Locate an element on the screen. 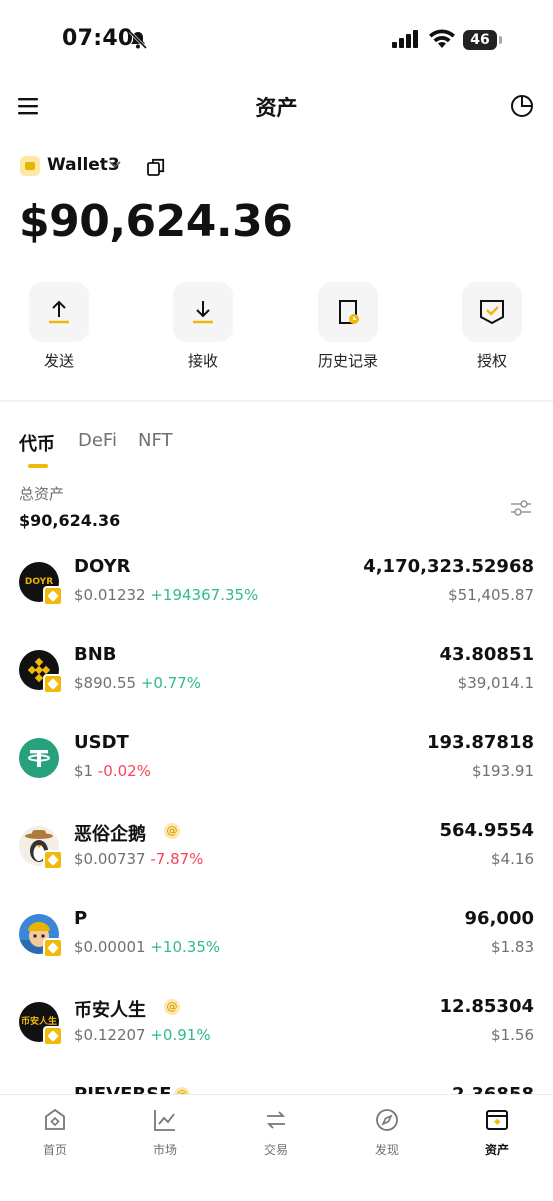 The image size is (553, 1201). token-row-bnb: BNB $890.55 +0.77% 43.80851 $39,014.1 is located at coordinates (276, 674).